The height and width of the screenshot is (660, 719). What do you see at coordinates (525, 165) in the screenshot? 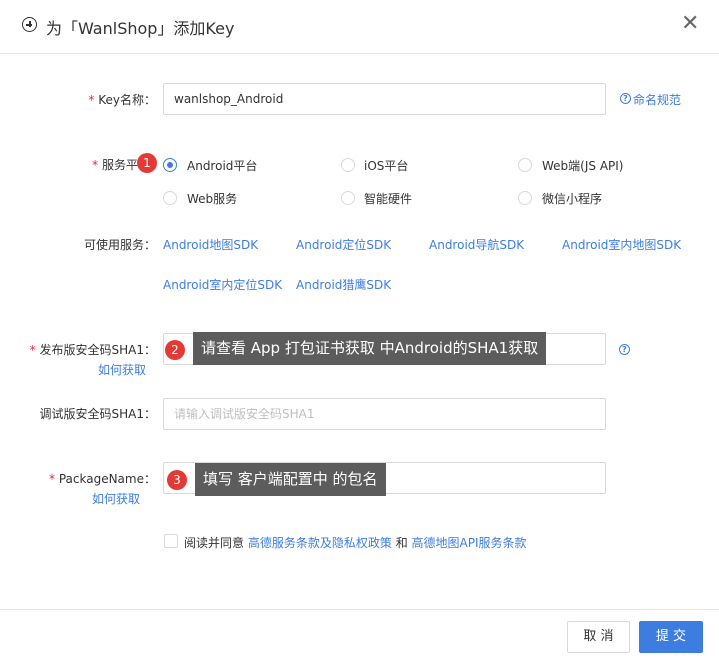
I see `radio-web-js` at bounding box center [525, 165].